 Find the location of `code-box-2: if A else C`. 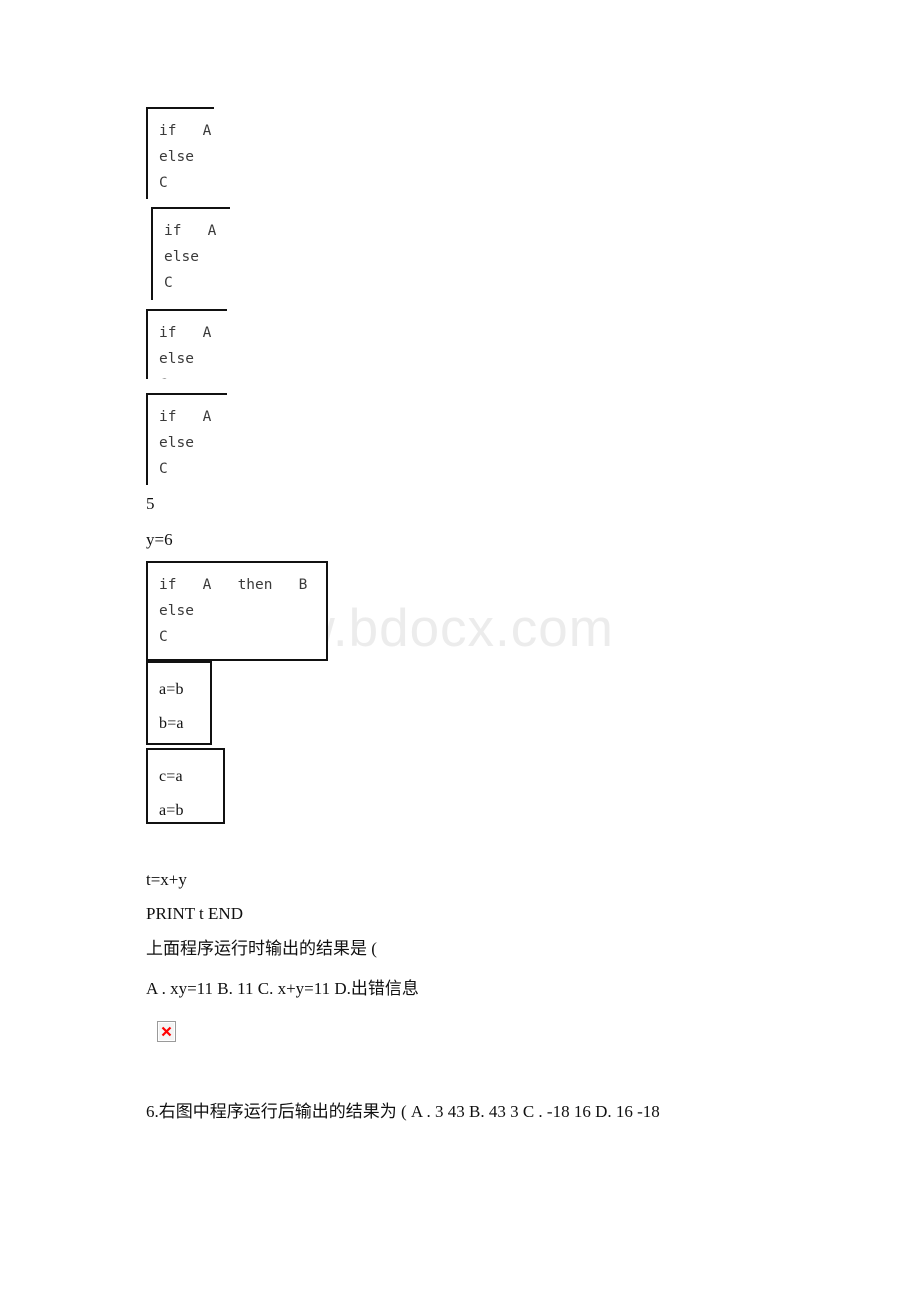

code-box-2: if A else C is located at coordinates (190, 253).